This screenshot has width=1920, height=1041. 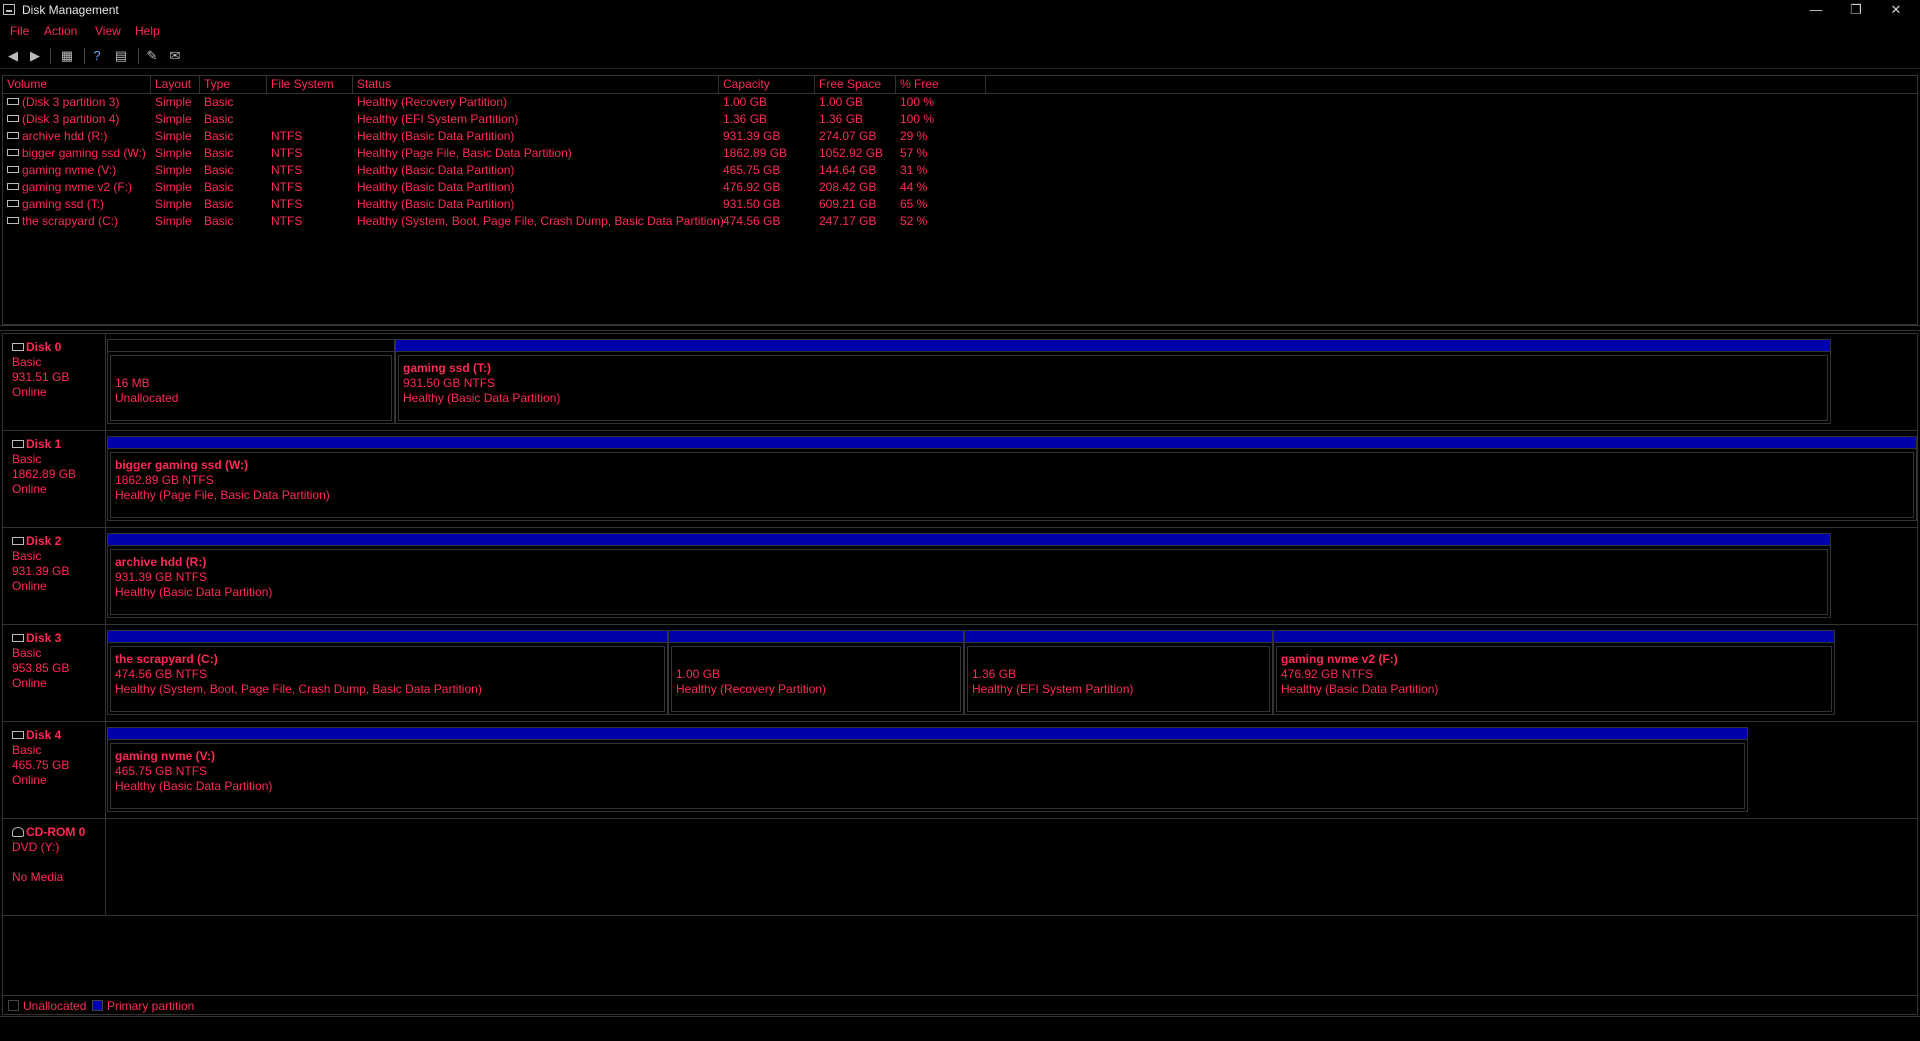 I want to click on disk-label: Disk 3 Basic 953.85 GB Online, so click(x=54, y=673).